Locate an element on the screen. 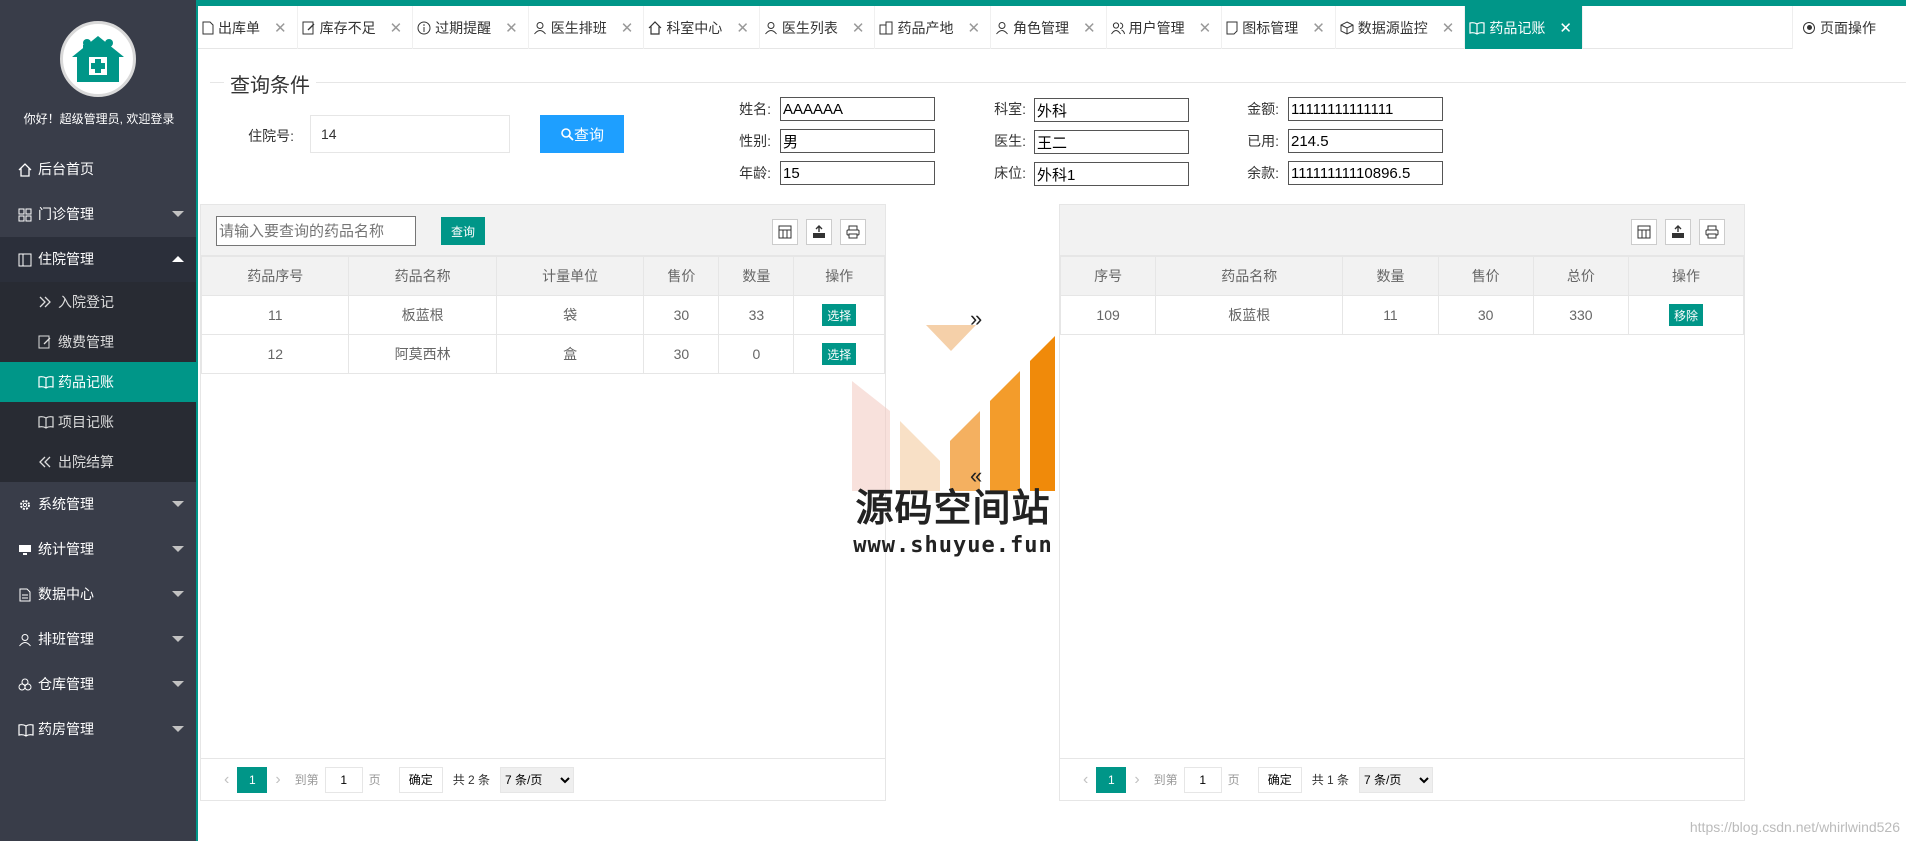 The image size is (1906, 841). remove-drug-button: 移除 is located at coordinates (1686, 315).